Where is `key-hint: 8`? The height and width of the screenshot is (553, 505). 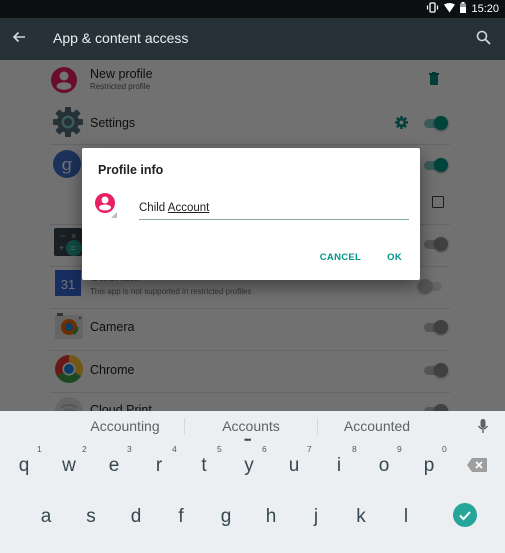
key-hint: 8 is located at coordinates (354, 449).